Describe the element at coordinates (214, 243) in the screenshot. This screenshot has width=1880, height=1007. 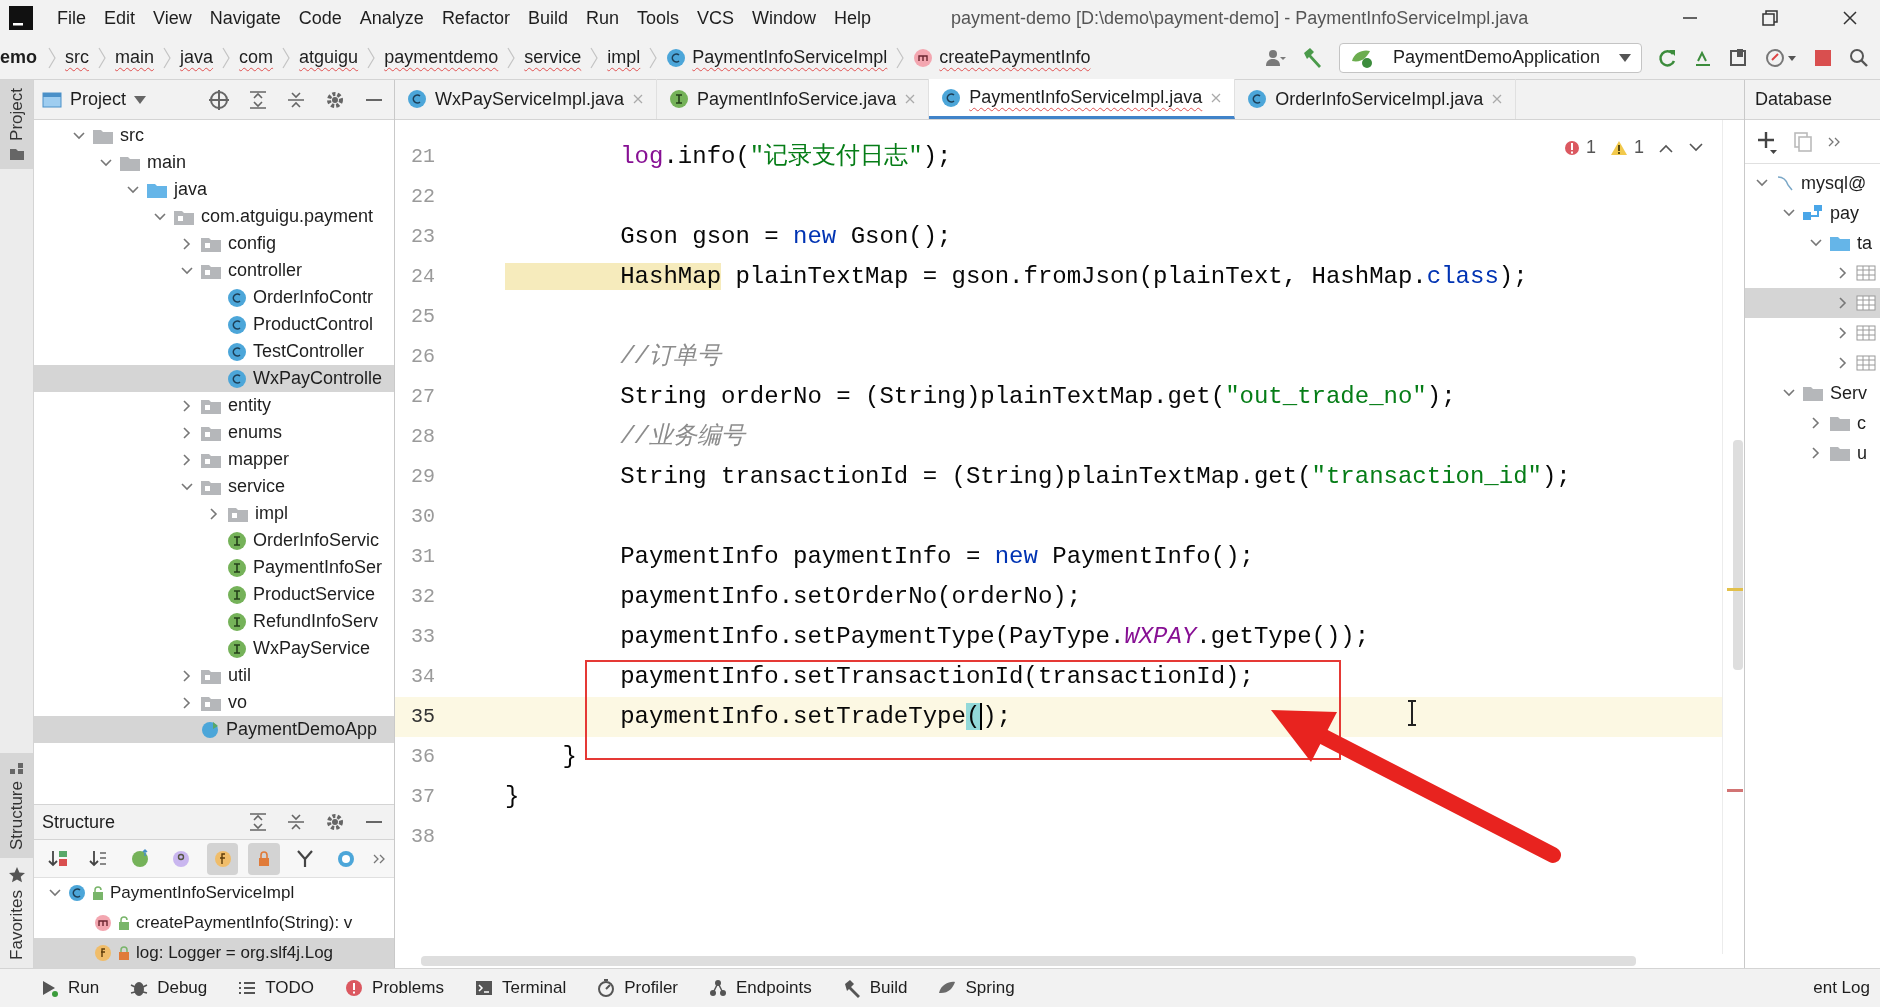
I see `tree-item: config` at that location.